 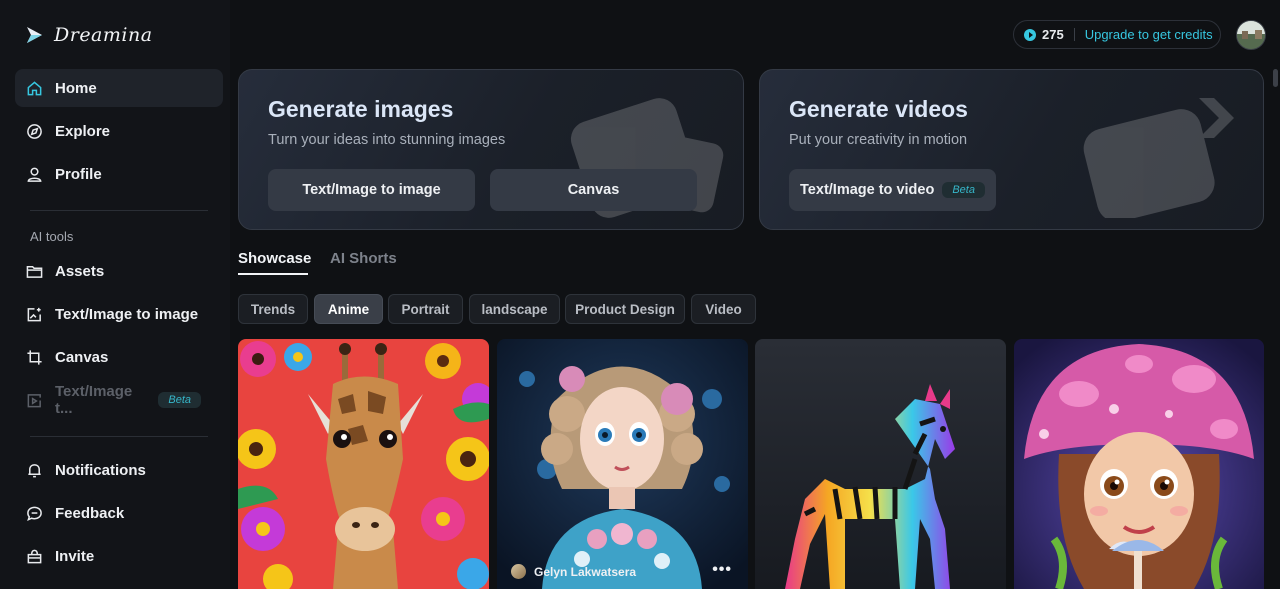 I want to click on gallery-tile-mushroom-girl, so click(x=1139, y=464).